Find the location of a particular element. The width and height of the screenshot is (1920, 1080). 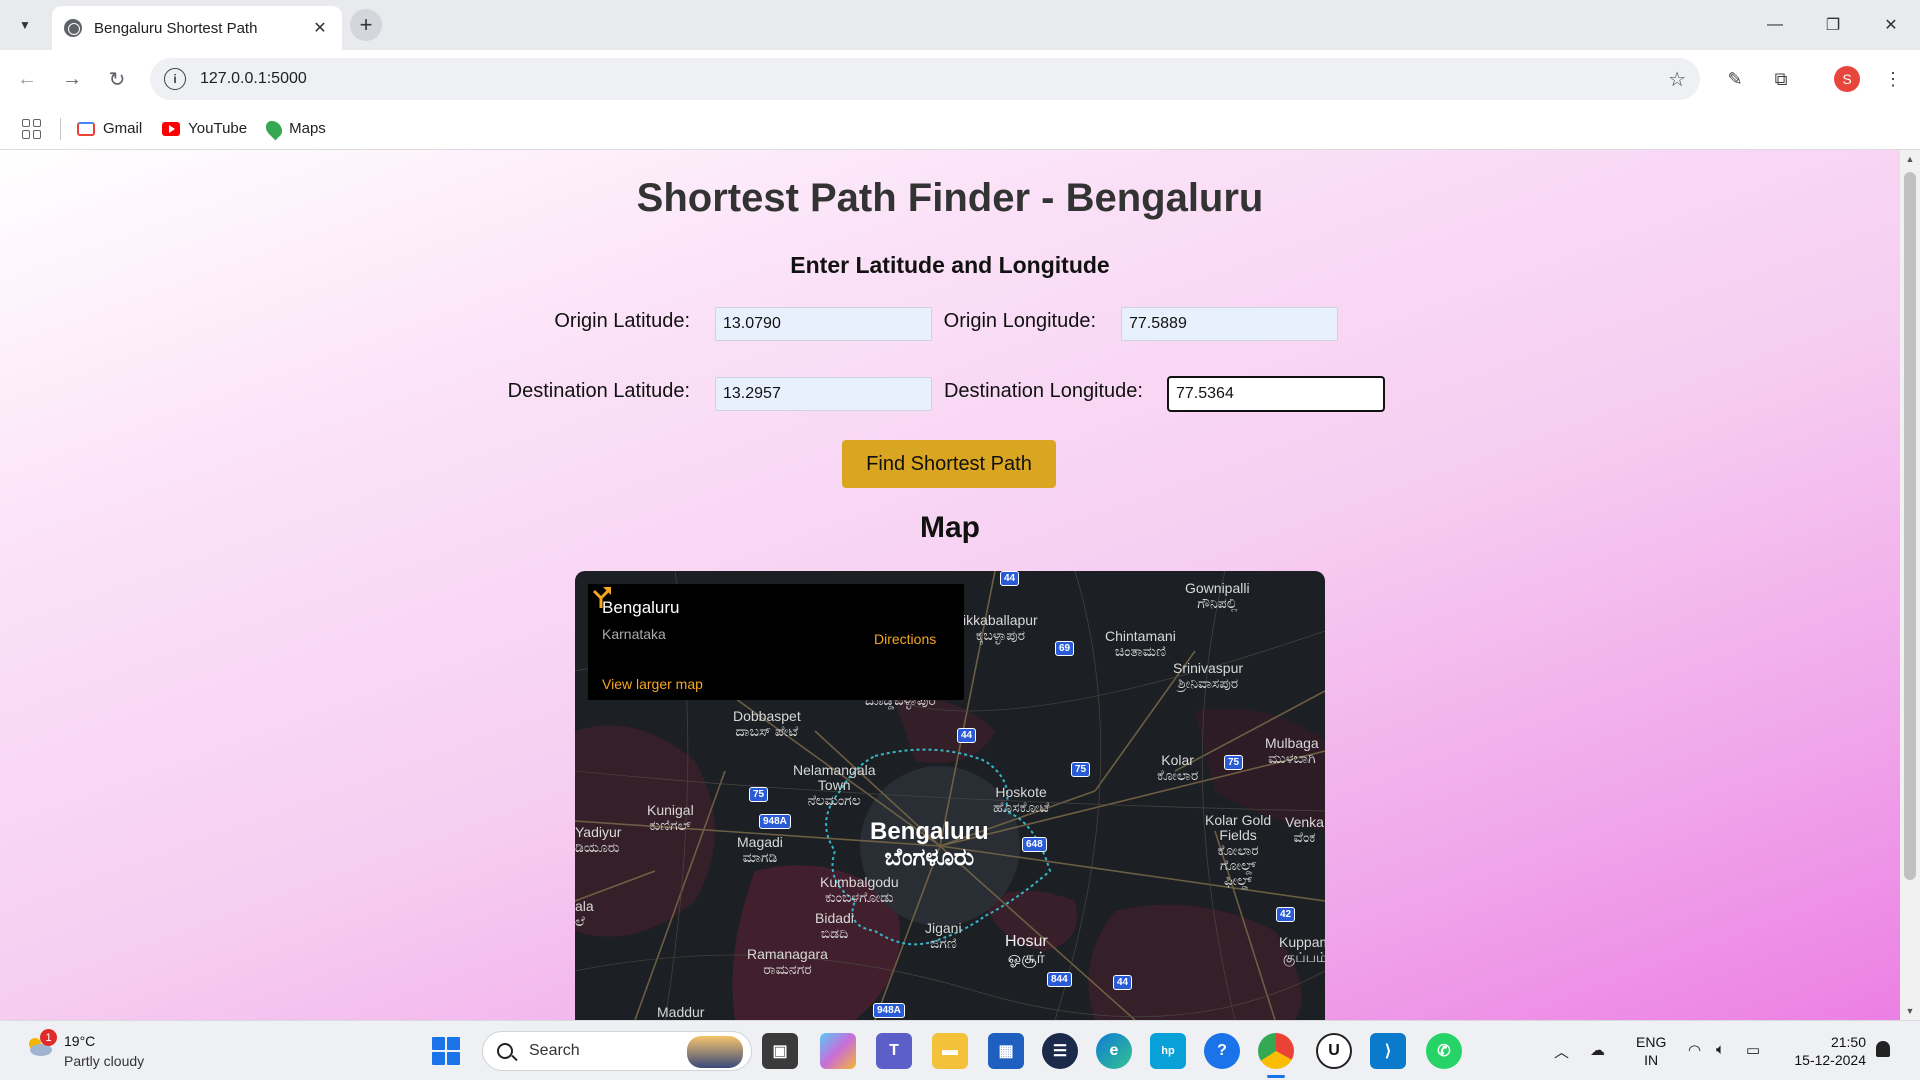

map-label-maddur: Maddur is located at coordinates (681, 1012).